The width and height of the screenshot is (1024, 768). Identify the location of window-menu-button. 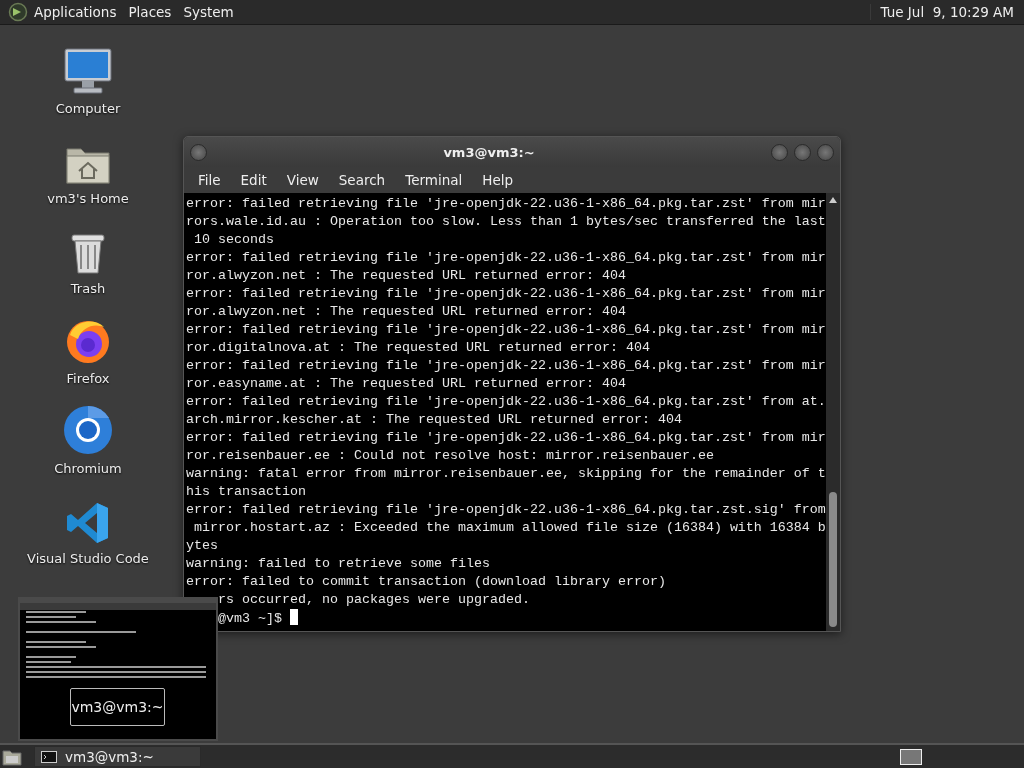
(198, 152).